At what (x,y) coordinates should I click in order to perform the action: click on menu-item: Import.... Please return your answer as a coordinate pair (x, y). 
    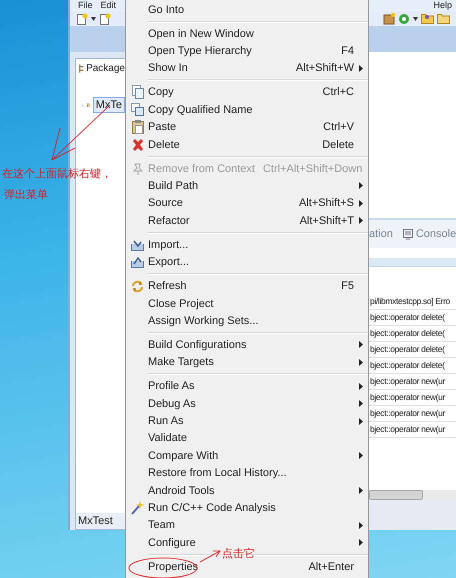
    Looking at the image, I should click on (247, 245).